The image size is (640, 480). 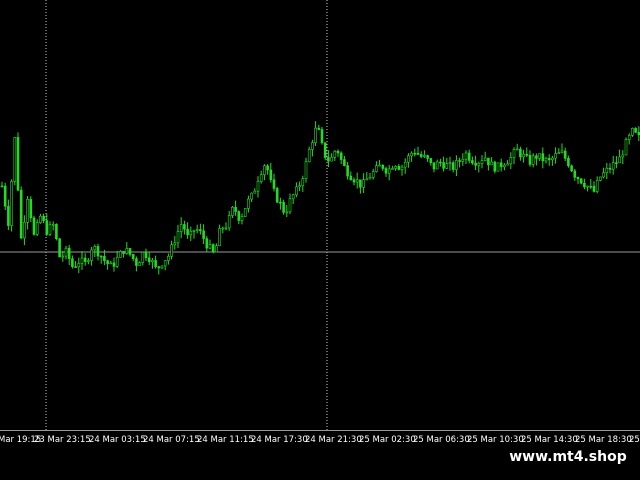 I want to click on time-axis-label: 24 Mar 17:30, so click(x=279, y=440).